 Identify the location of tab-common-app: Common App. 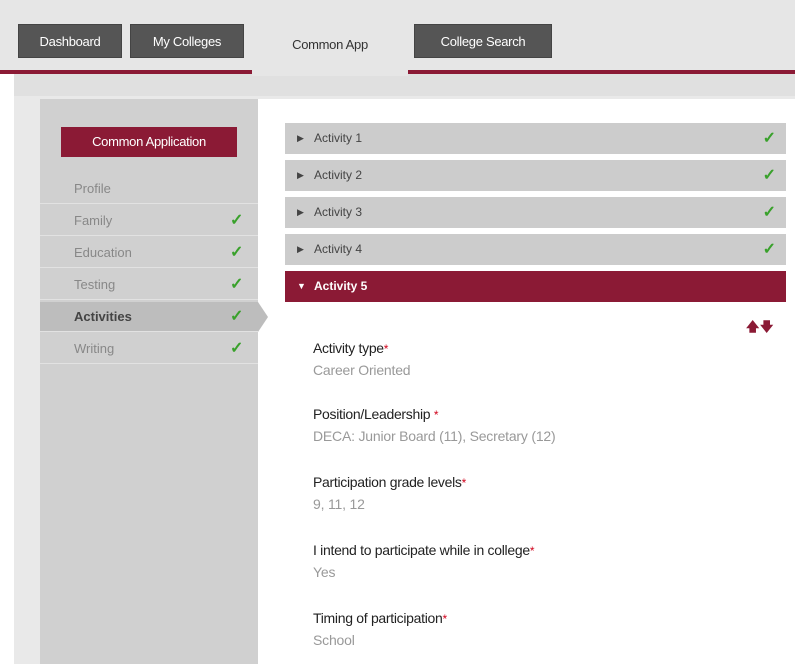
(330, 45).